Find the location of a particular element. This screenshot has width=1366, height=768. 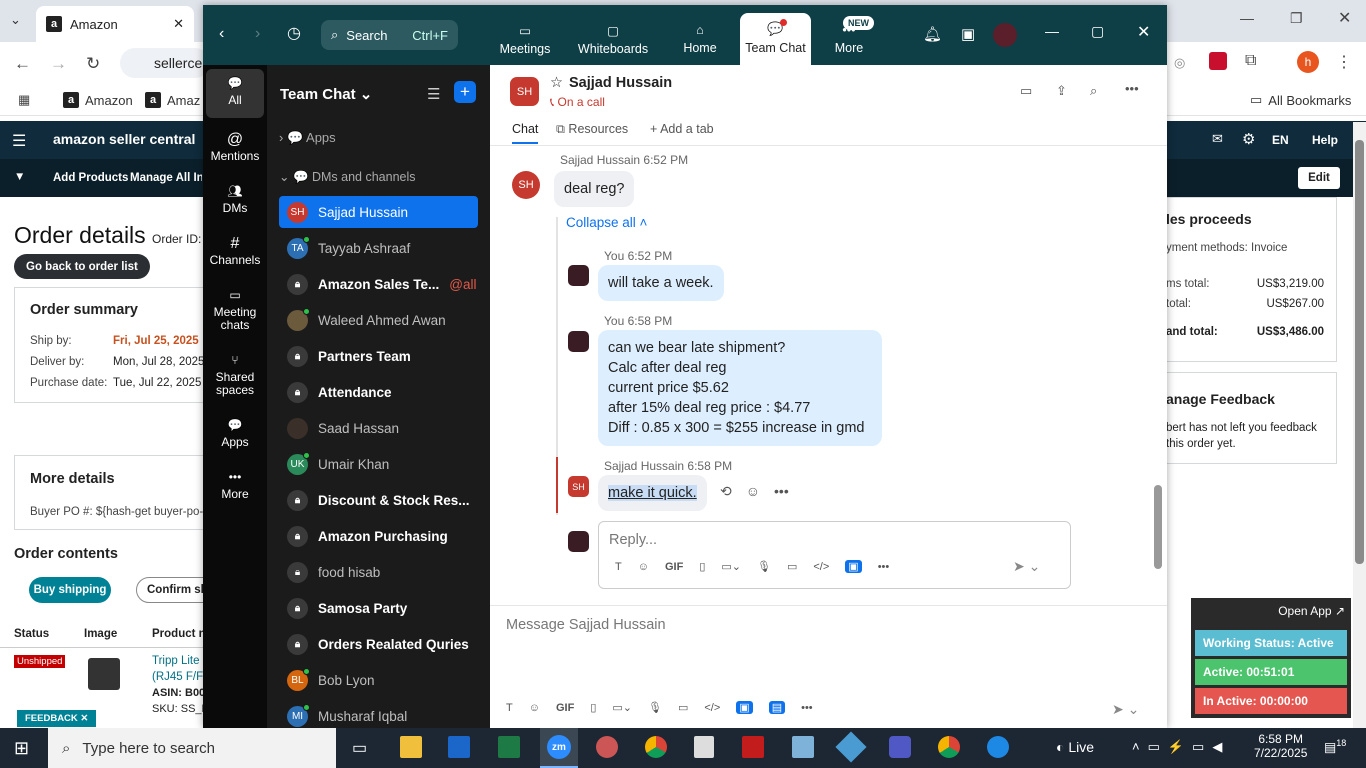

calendar-icon: ▣ is located at coordinates (968, 34).